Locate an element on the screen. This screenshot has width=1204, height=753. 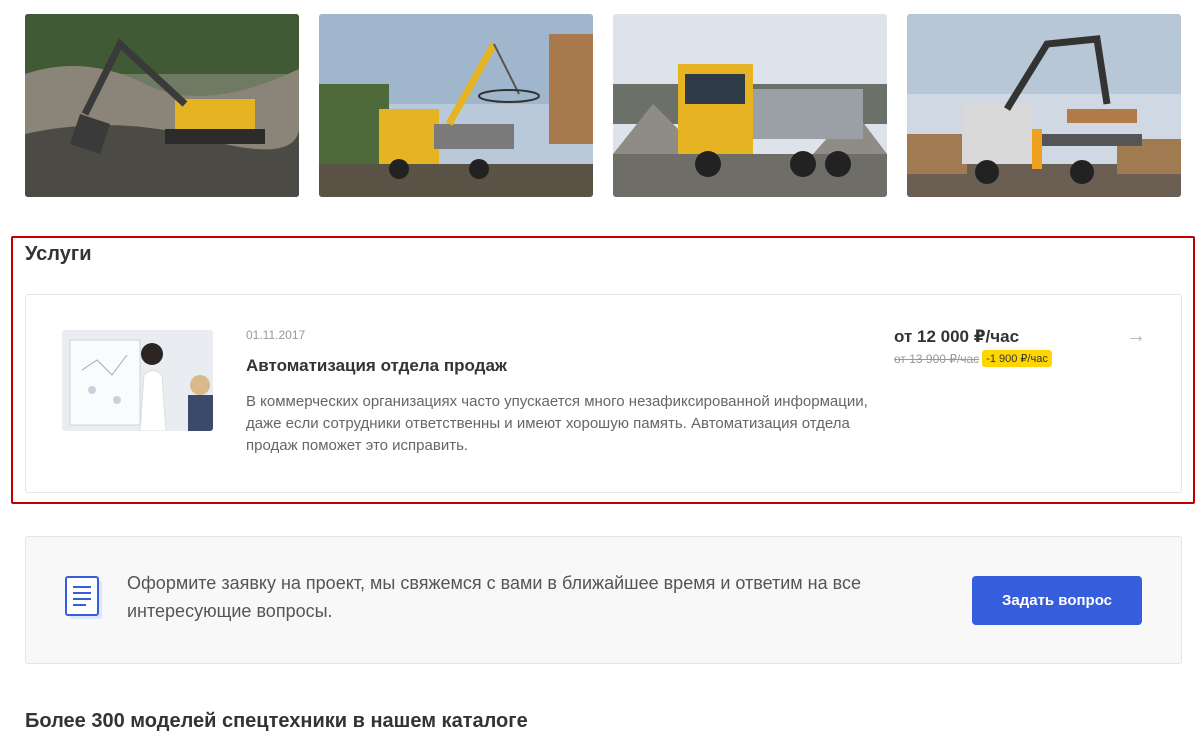
service-title: Автоматизация отдела продаж is located at coordinates (376, 366).